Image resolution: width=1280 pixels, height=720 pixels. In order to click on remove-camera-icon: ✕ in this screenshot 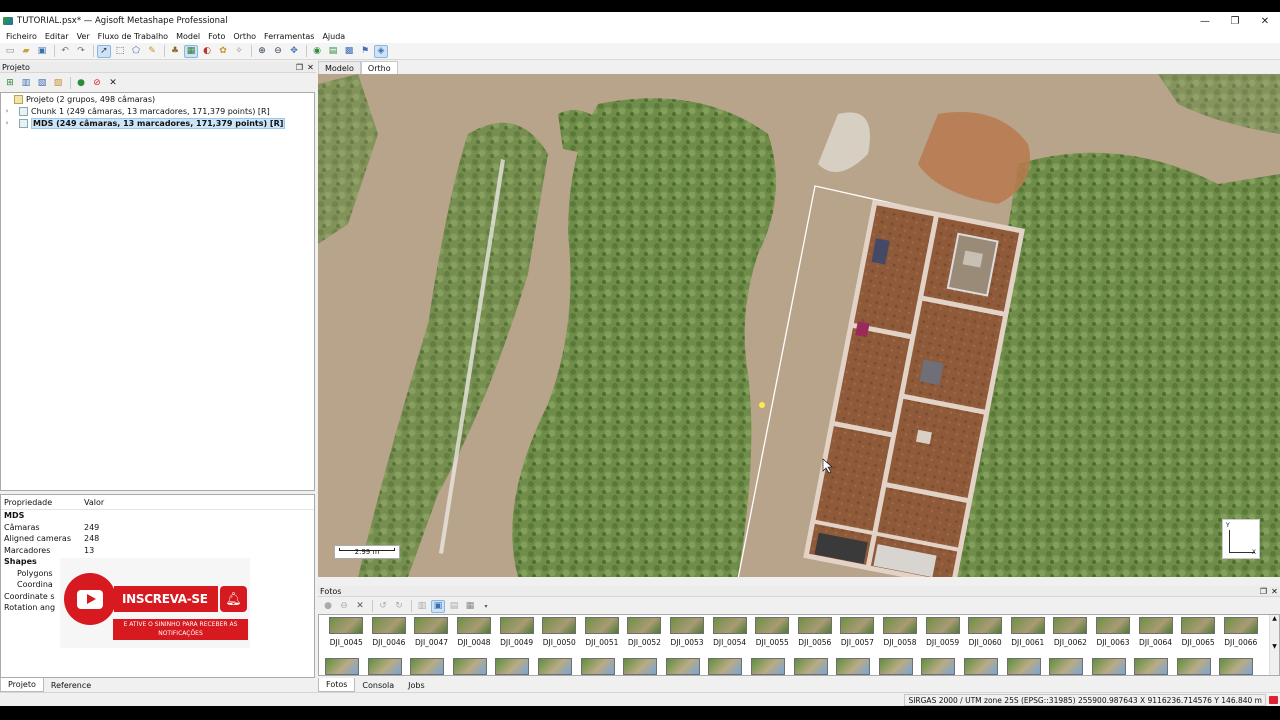, I will do `click(360, 606)`.